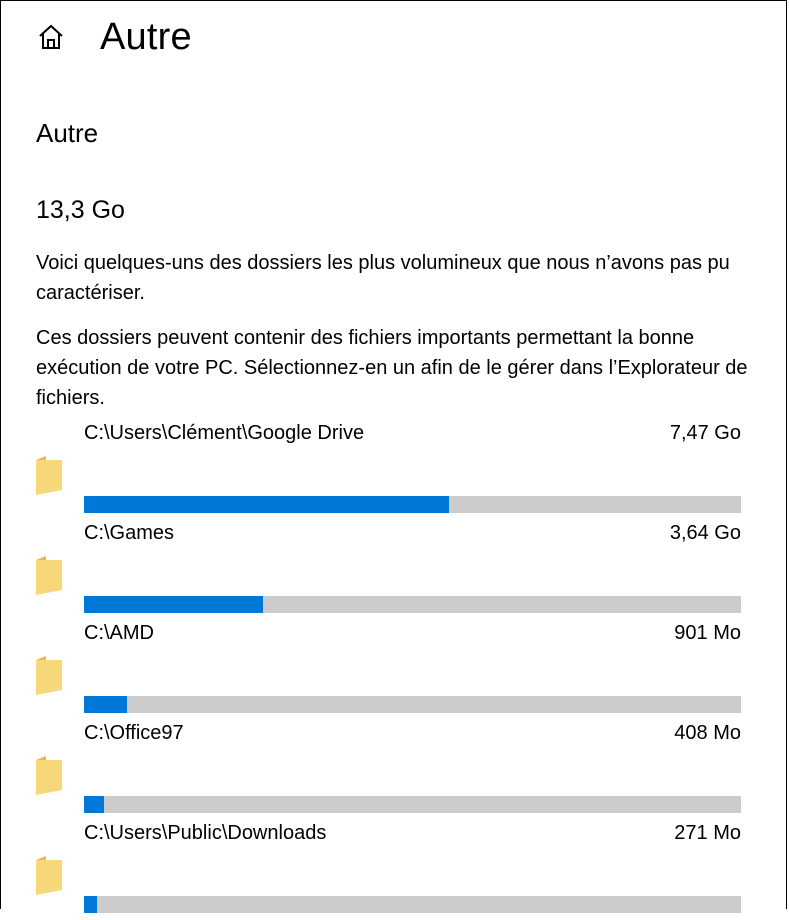  I want to click on folder-size: 408 Mo, so click(707, 733).